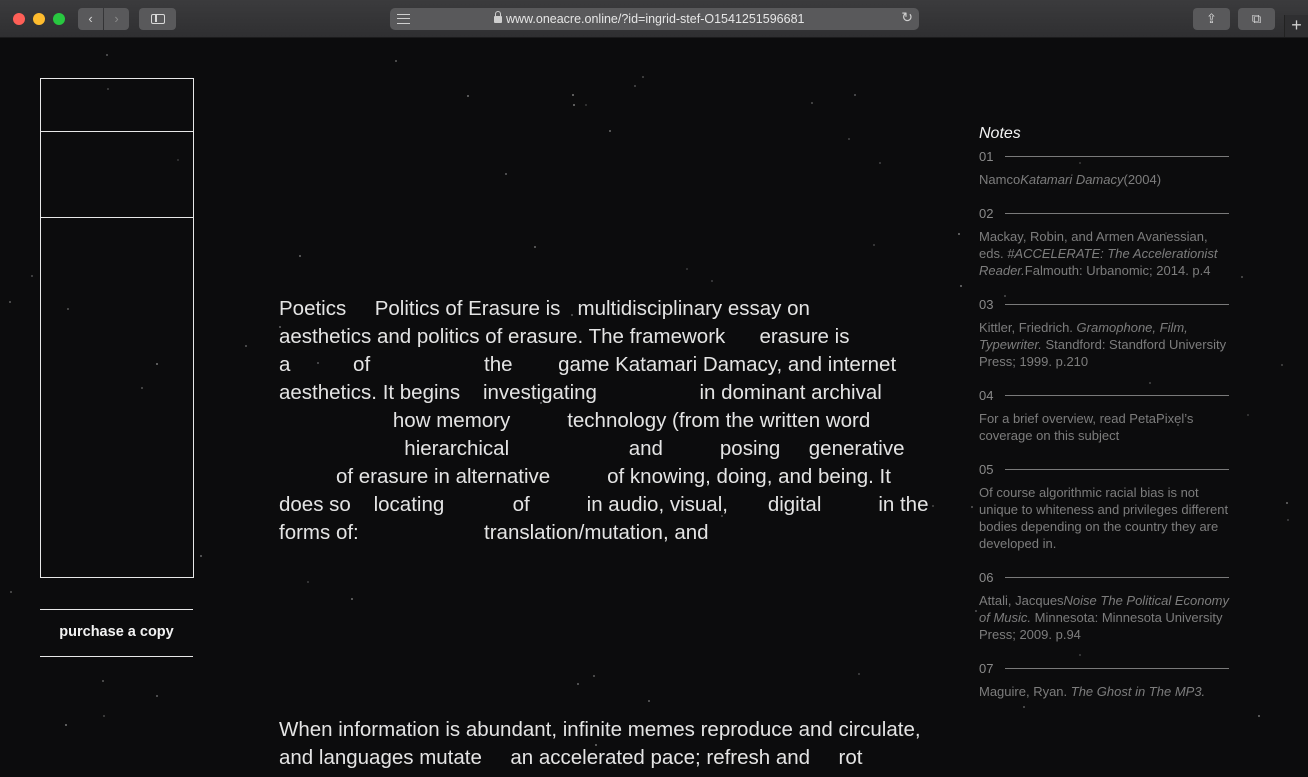  What do you see at coordinates (1104, 156) in the screenshot?
I see `note-header: 01` at bounding box center [1104, 156].